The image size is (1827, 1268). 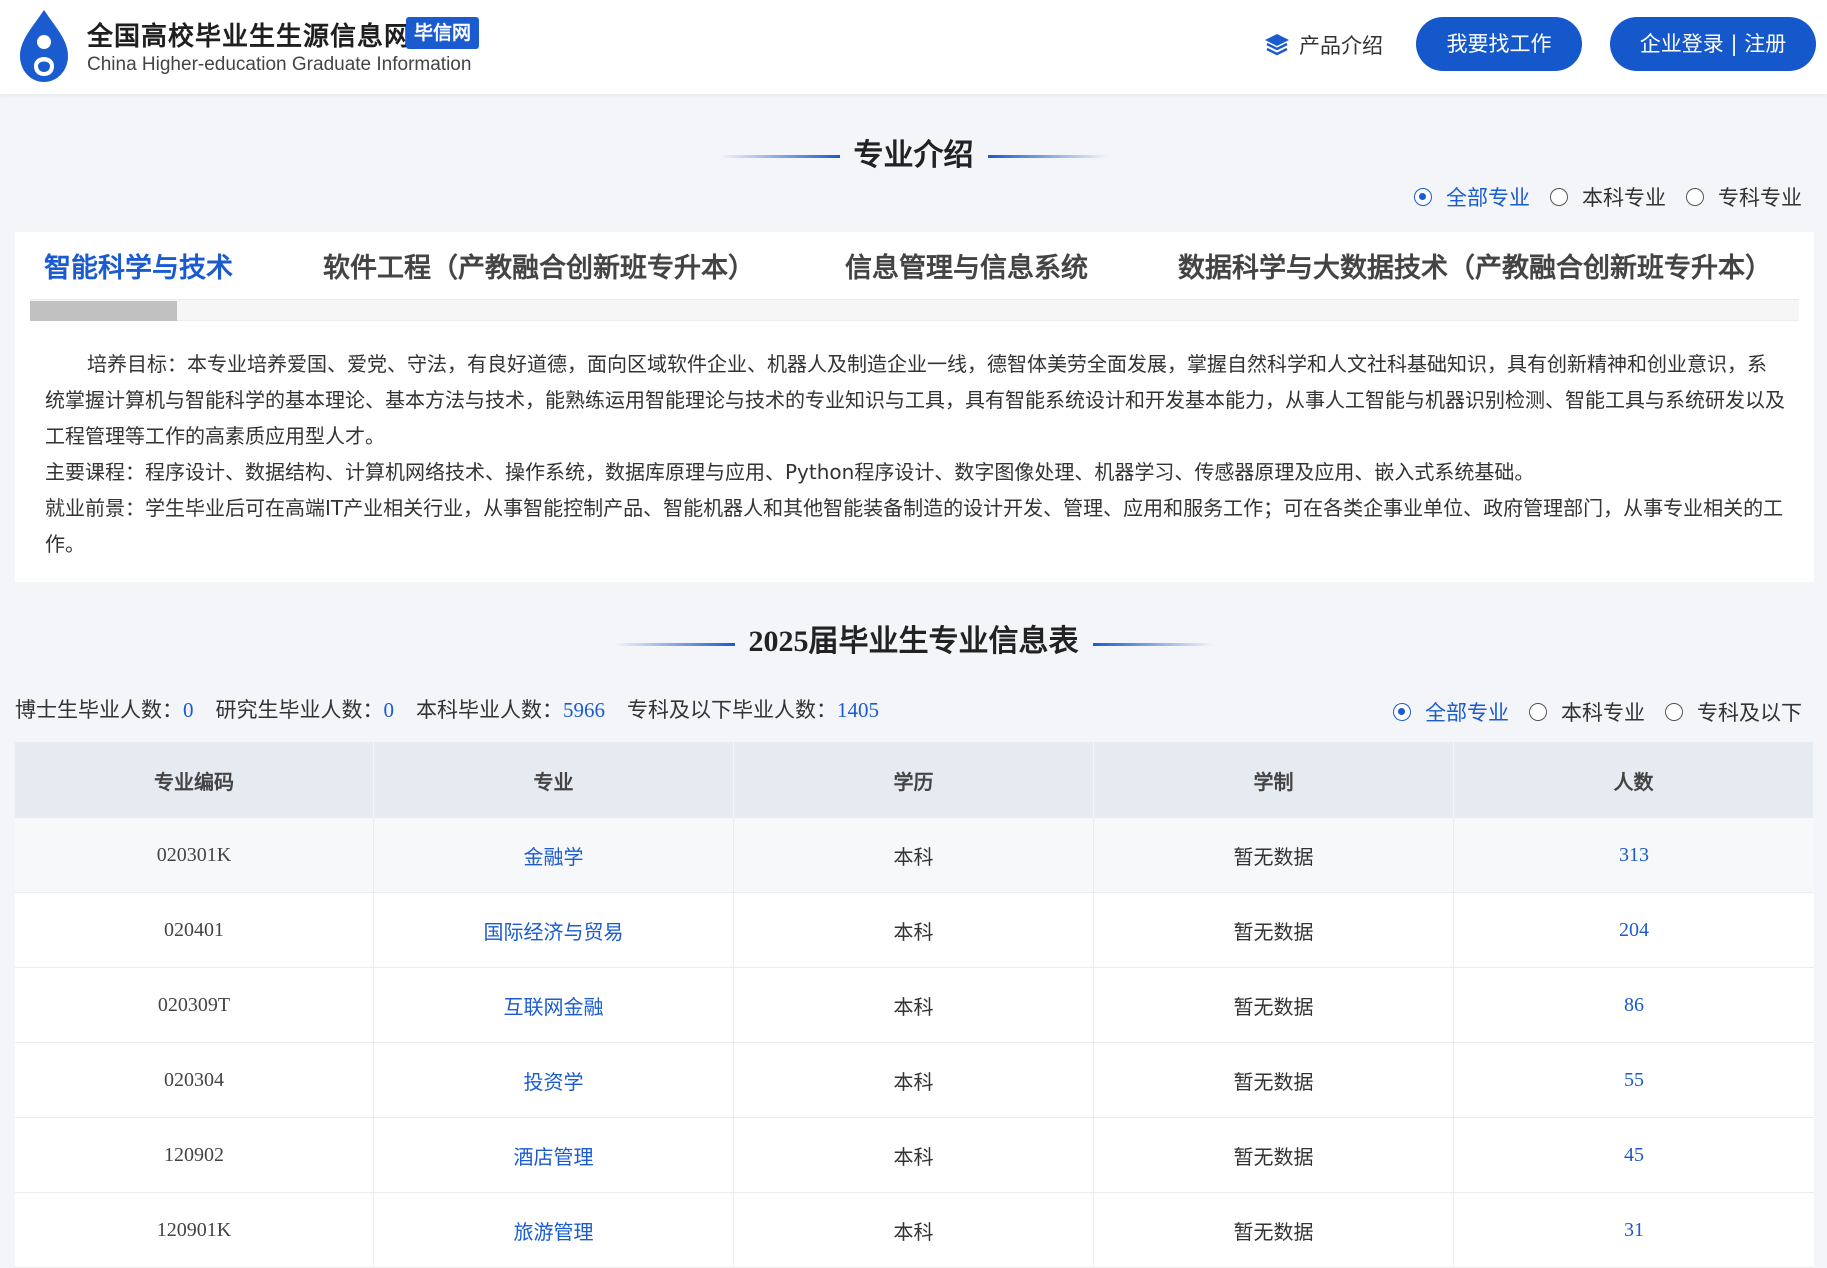 I want to click on cell-count: 313, so click(x=1634, y=854).